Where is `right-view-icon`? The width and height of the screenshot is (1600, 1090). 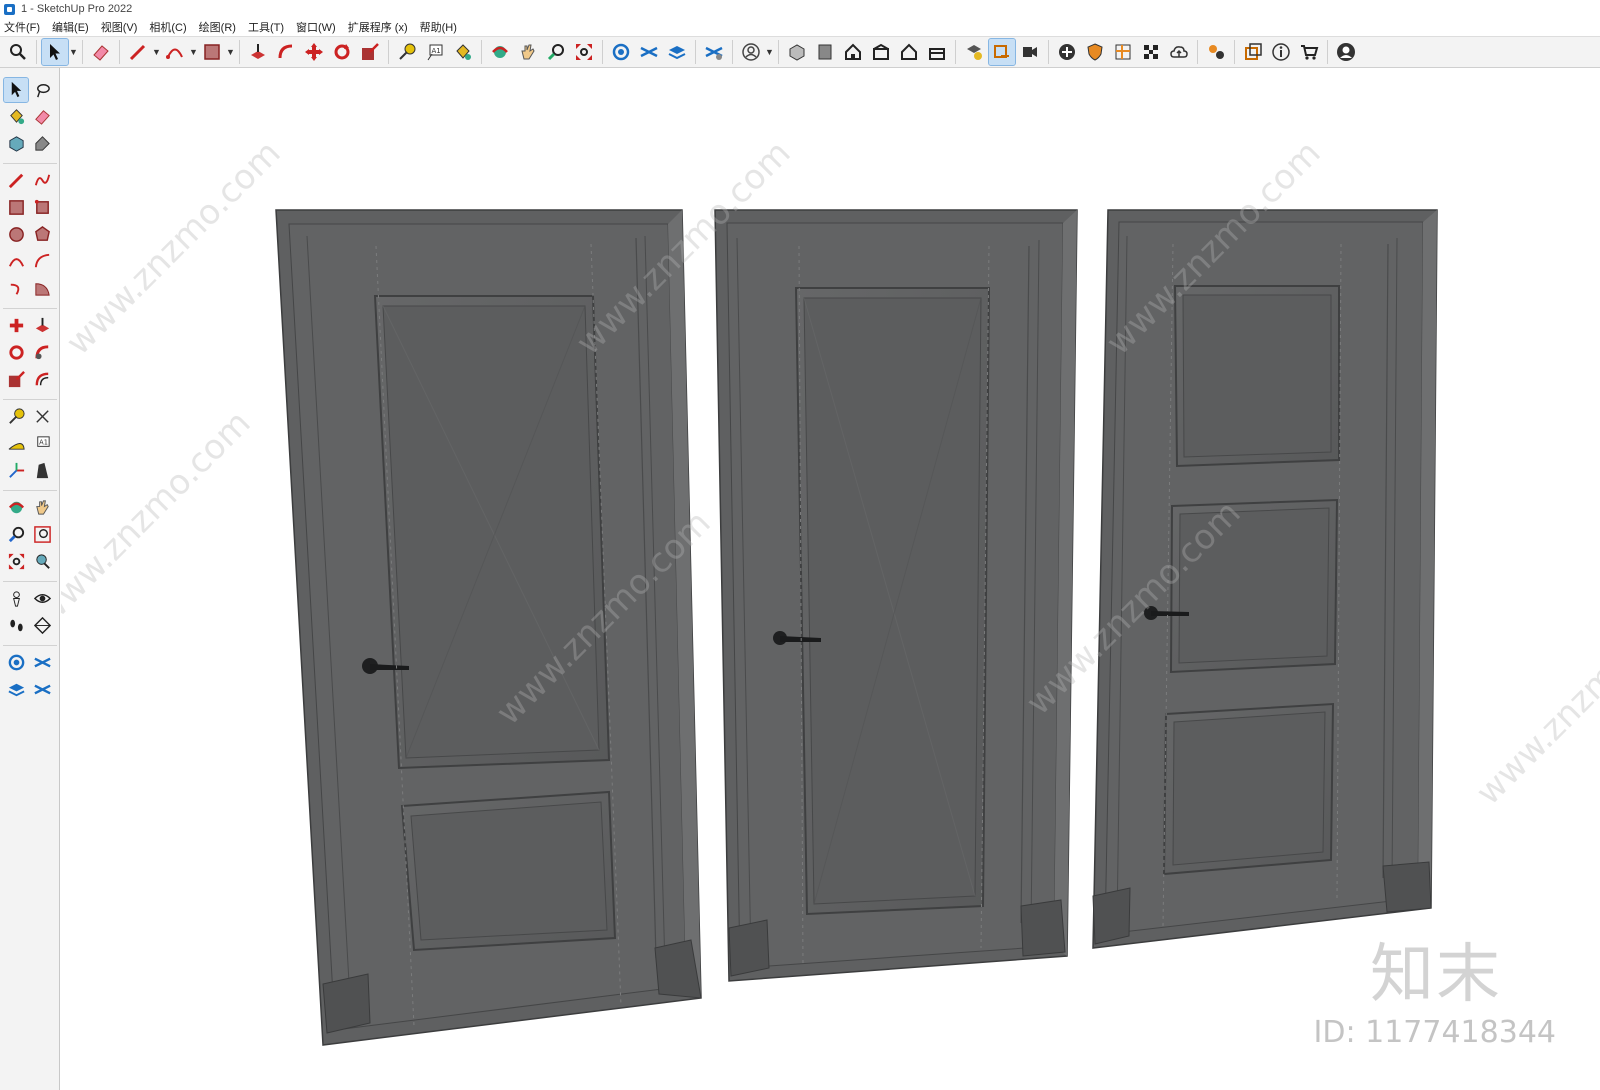 right-view-icon is located at coordinates (881, 52).